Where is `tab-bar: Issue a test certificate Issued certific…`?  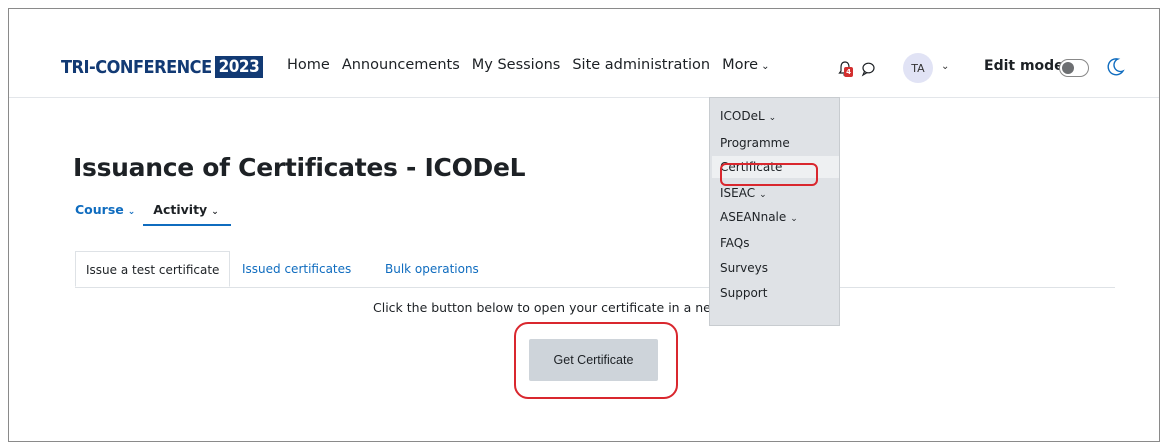 tab-bar: Issue a test certificate Issued certific… is located at coordinates (595, 269).